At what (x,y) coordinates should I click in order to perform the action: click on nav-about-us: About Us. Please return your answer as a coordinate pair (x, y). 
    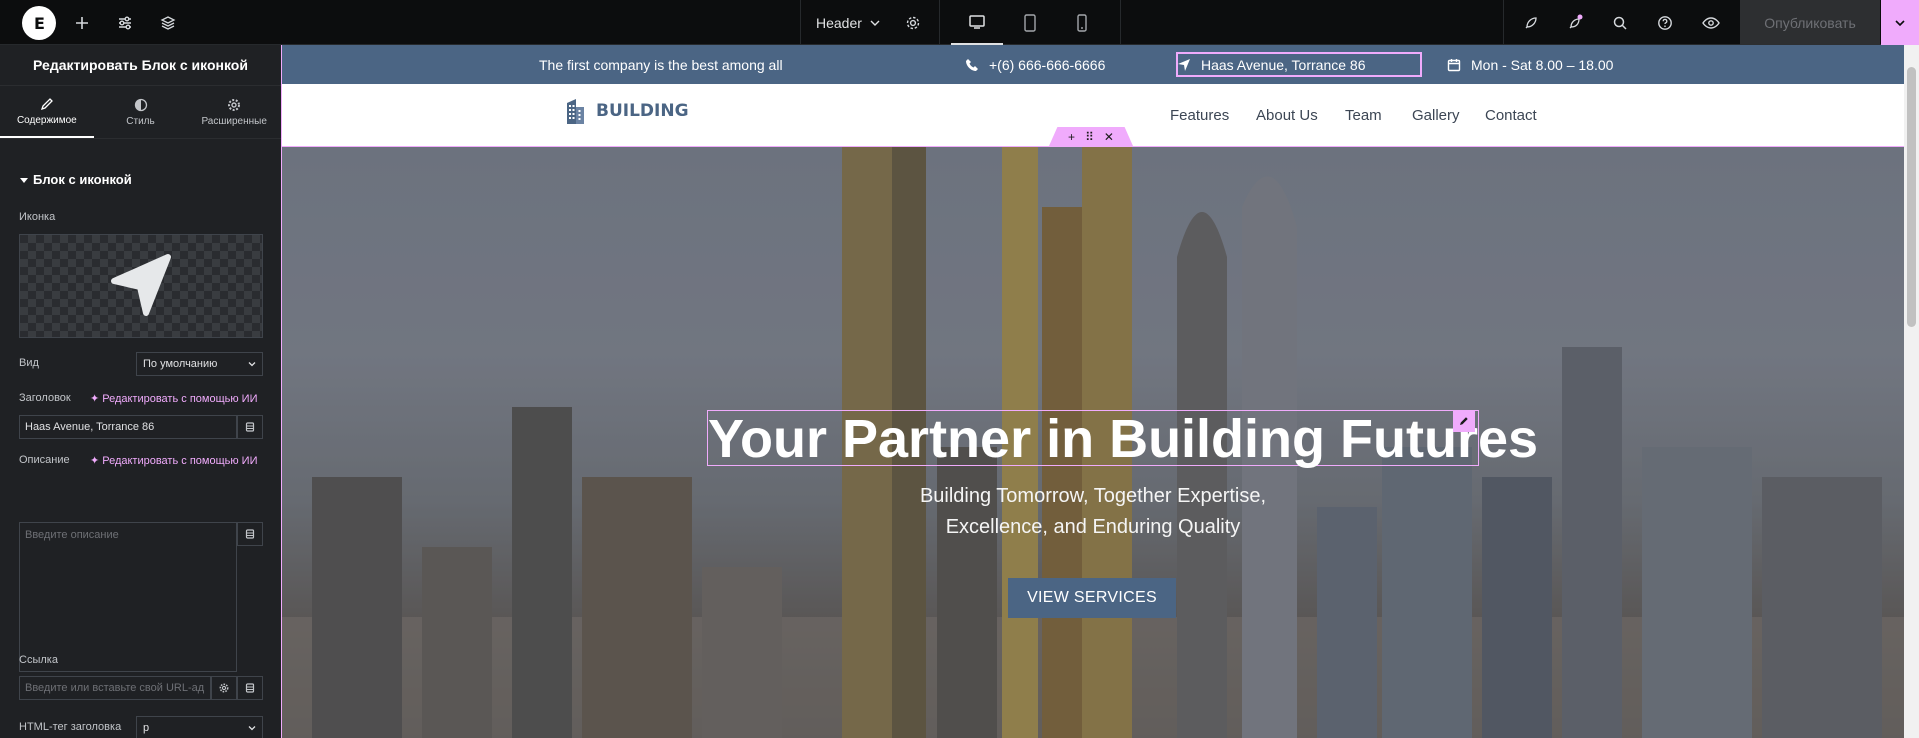
    Looking at the image, I should click on (1287, 115).